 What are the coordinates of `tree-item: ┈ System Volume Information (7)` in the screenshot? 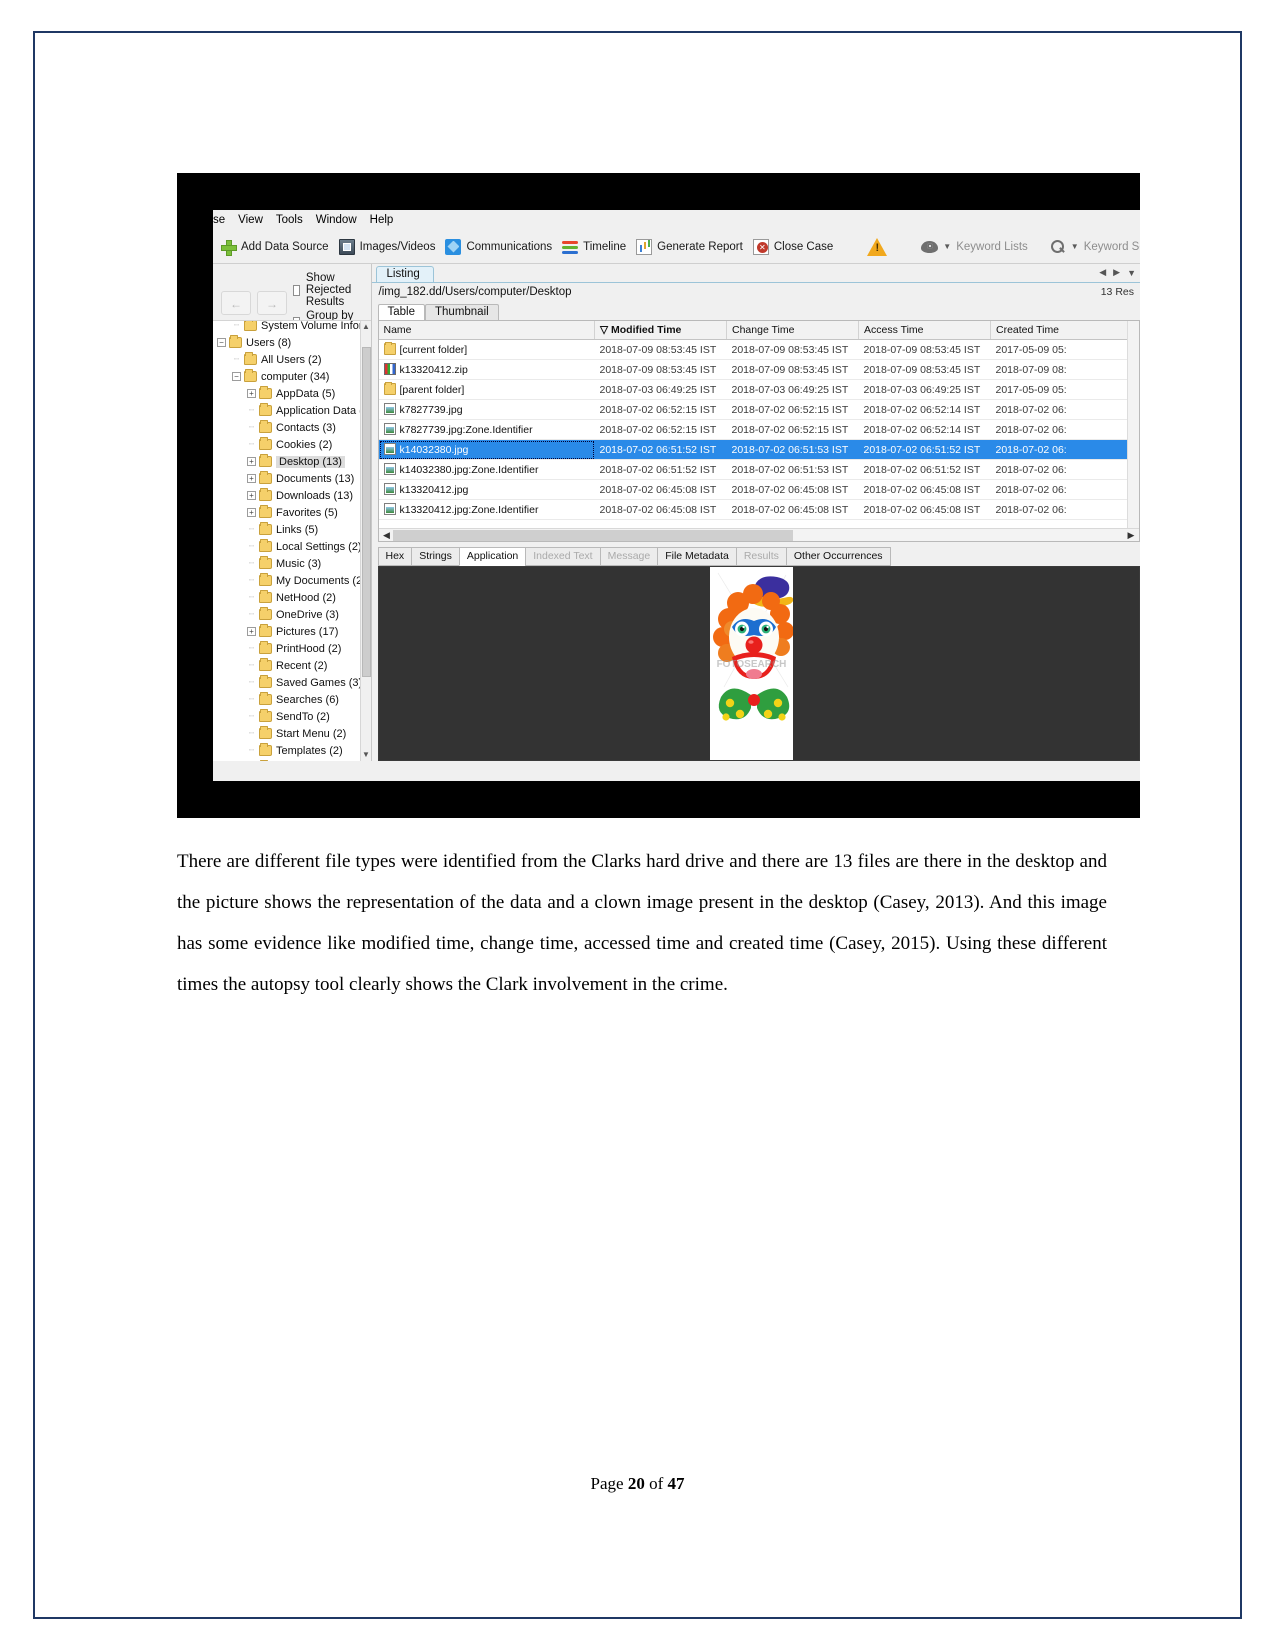 It's located at (292, 327).